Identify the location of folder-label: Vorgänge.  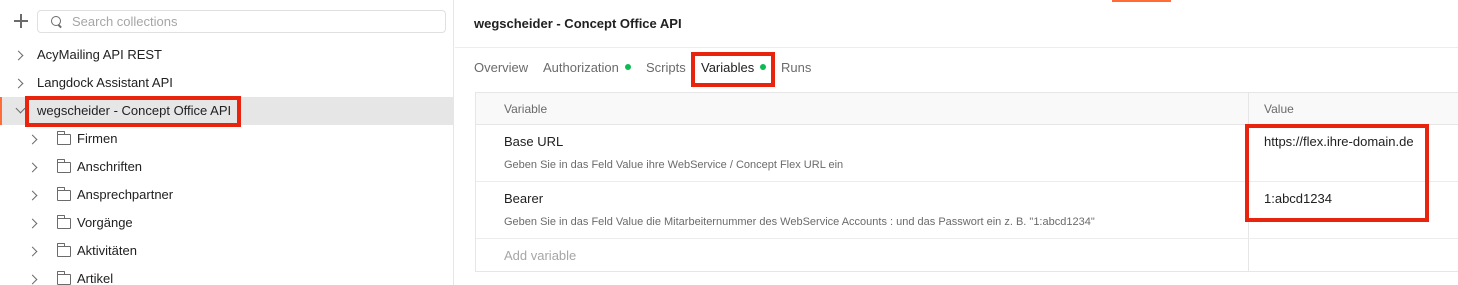
(105, 222).